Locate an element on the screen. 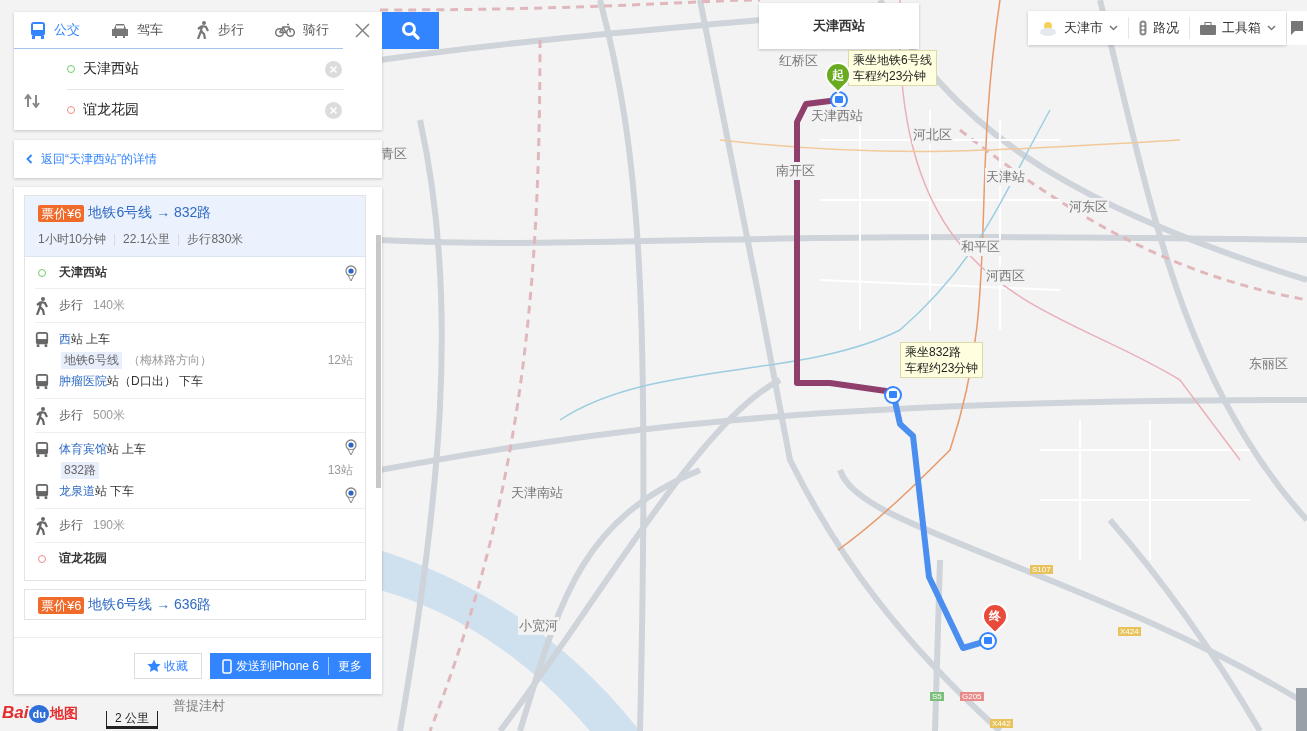 This screenshot has width=1307, height=731. stop-count: 12站 is located at coordinates (340, 360).